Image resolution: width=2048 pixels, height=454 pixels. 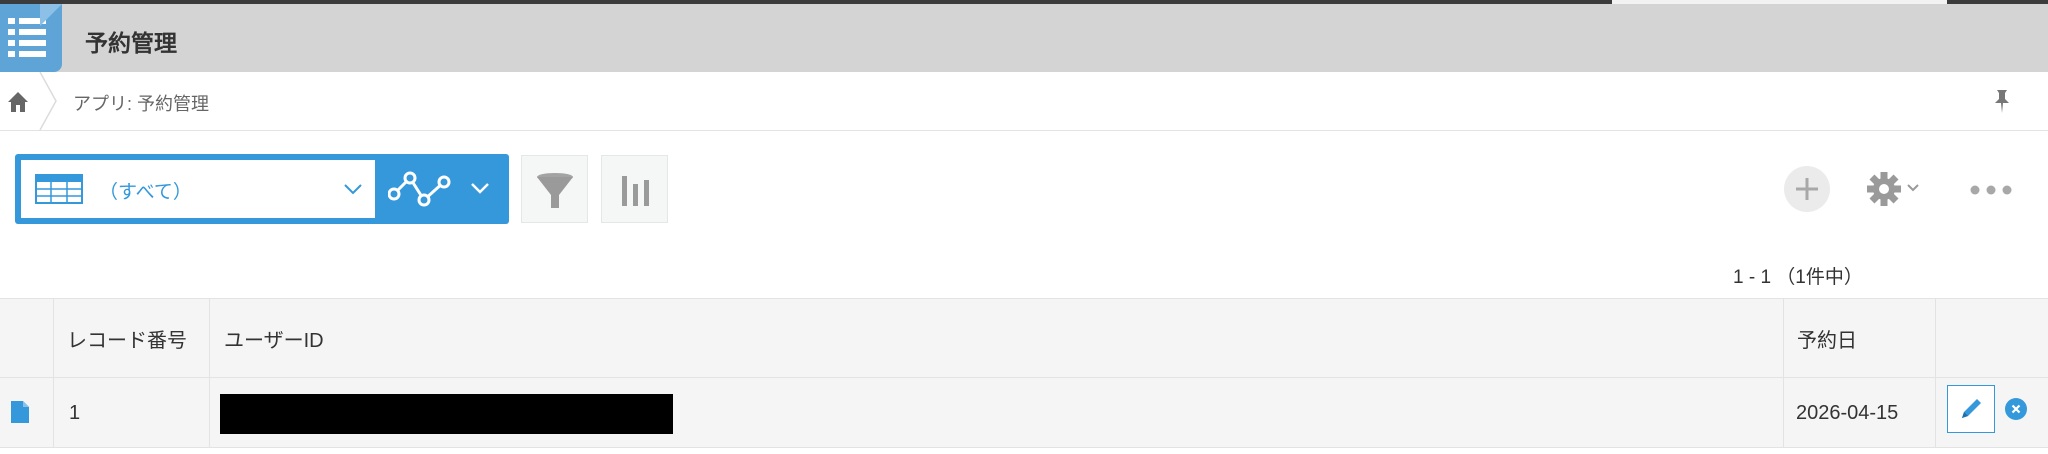 I want to click on graph-chart-button, so click(x=634, y=189).